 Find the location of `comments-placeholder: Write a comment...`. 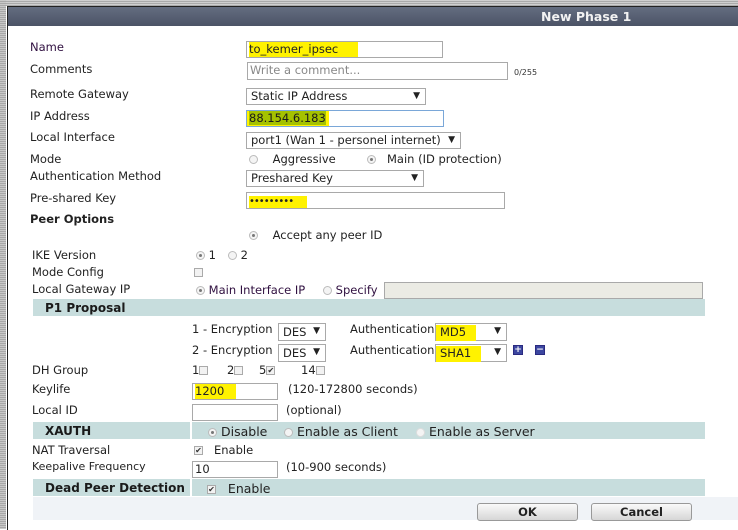

comments-placeholder: Write a comment... is located at coordinates (305, 70).